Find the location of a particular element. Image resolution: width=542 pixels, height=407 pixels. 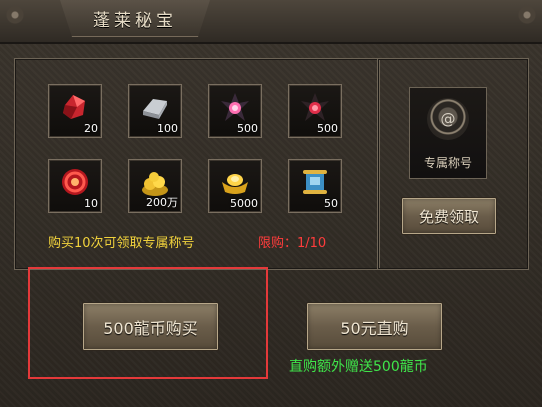

window-title: 蓬莱秘宝 is located at coordinates (135, 21).